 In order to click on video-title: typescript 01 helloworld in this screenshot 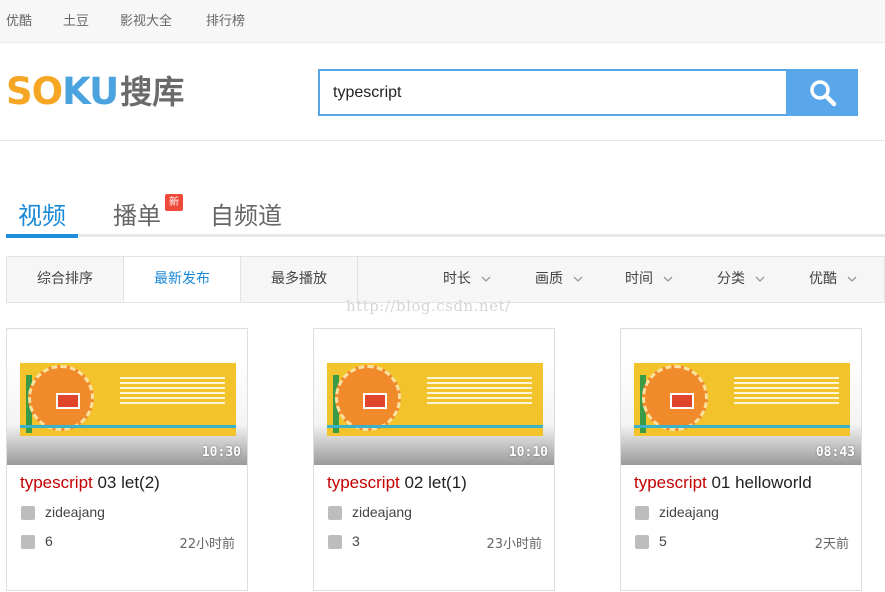, I will do `click(723, 483)`.